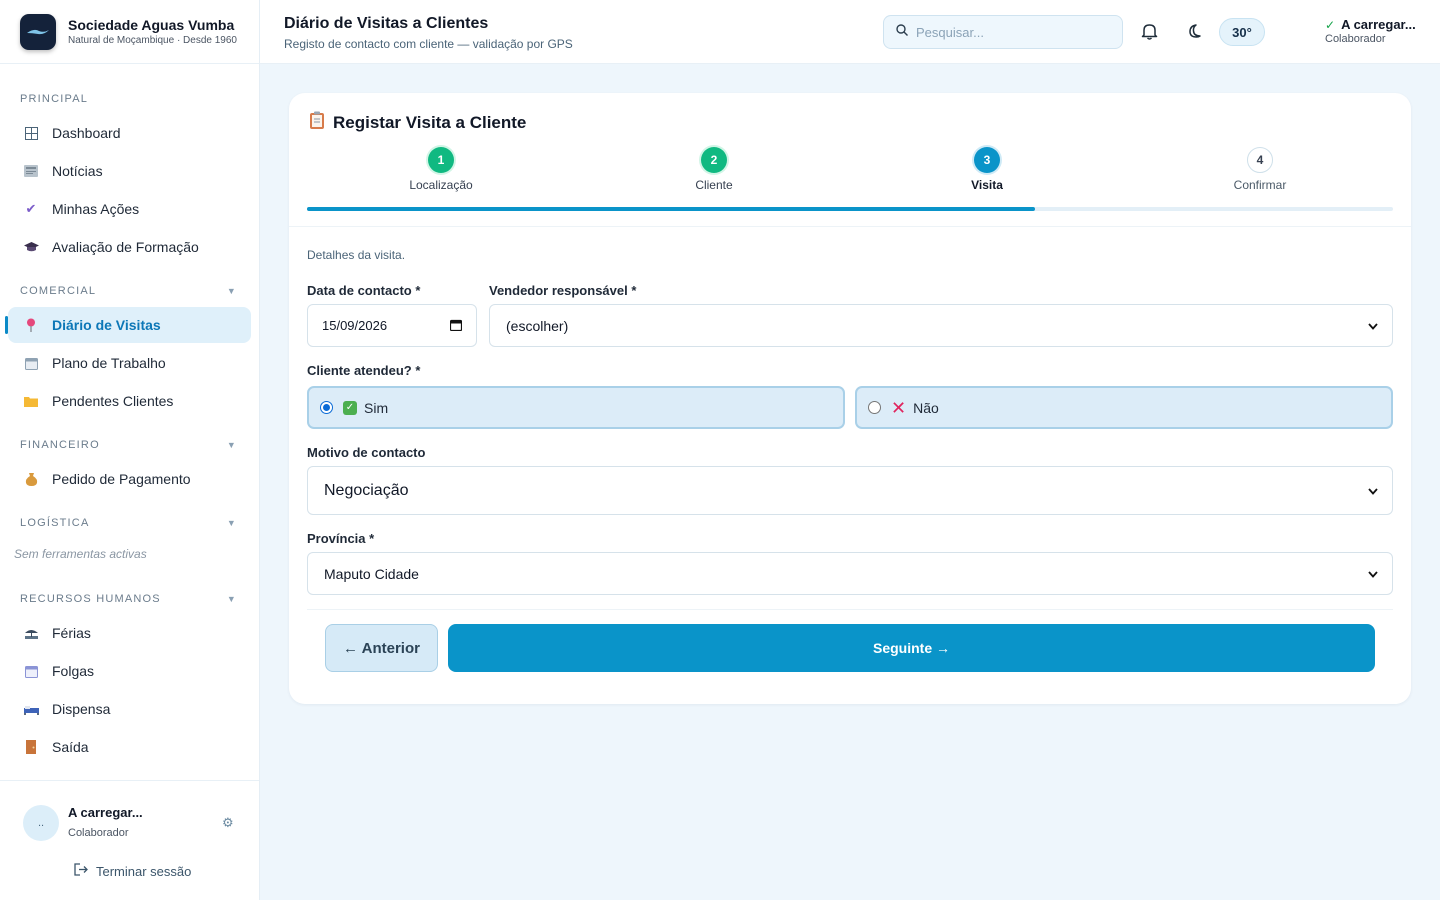  What do you see at coordinates (151, 25) in the screenshot?
I see `brand-name: Sociedade Aguas Vumba` at bounding box center [151, 25].